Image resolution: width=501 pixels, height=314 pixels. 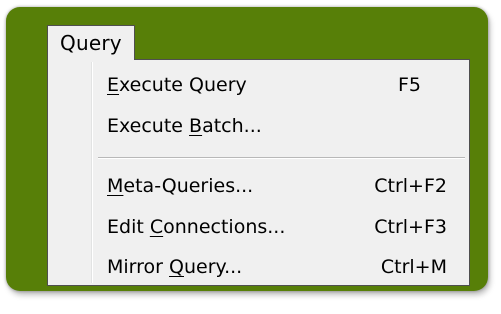 I want to click on menu-item-shortcut: F5, so click(x=409, y=85).